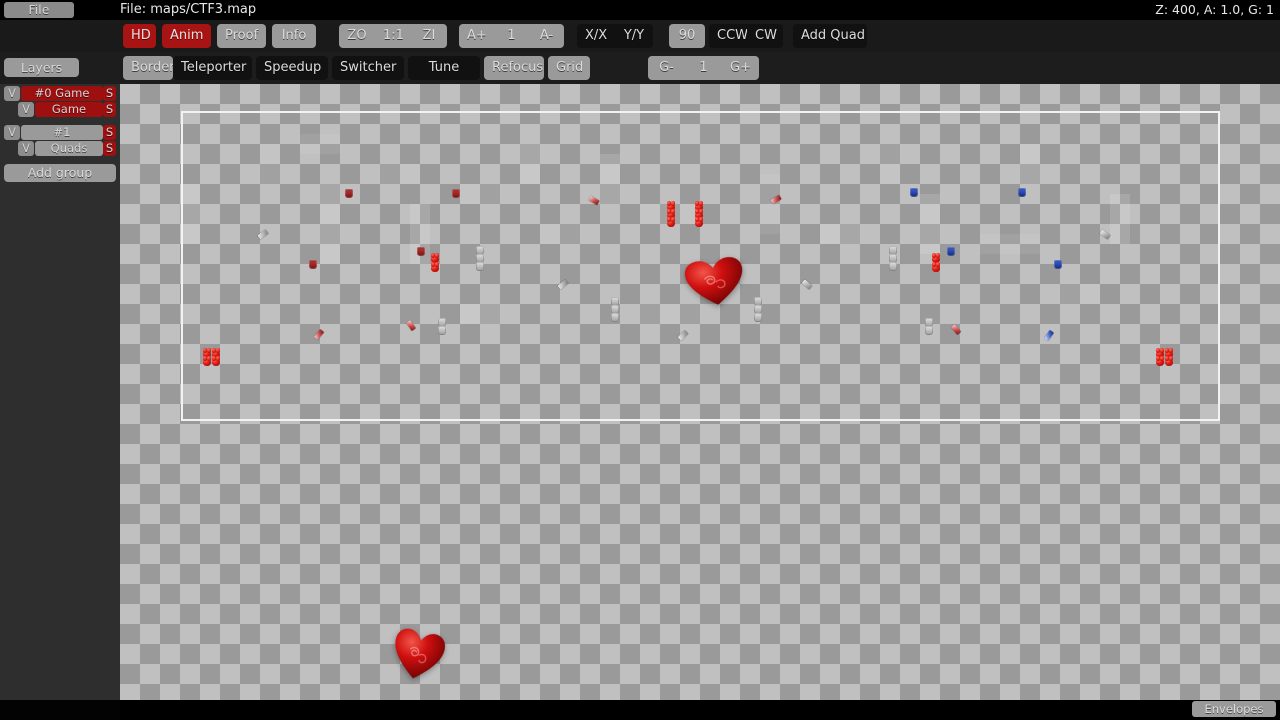 The width and height of the screenshot is (1280, 720). What do you see at coordinates (368, 68) in the screenshot?
I see `switcher-button: Switcher` at bounding box center [368, 68].